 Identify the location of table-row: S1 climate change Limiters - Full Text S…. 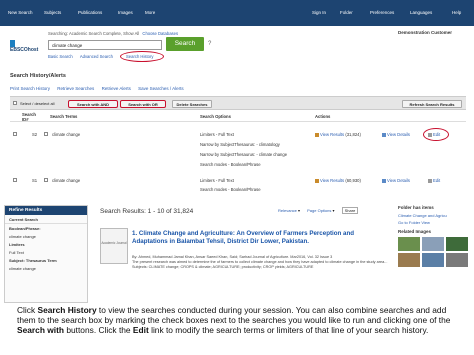
(238, 185).